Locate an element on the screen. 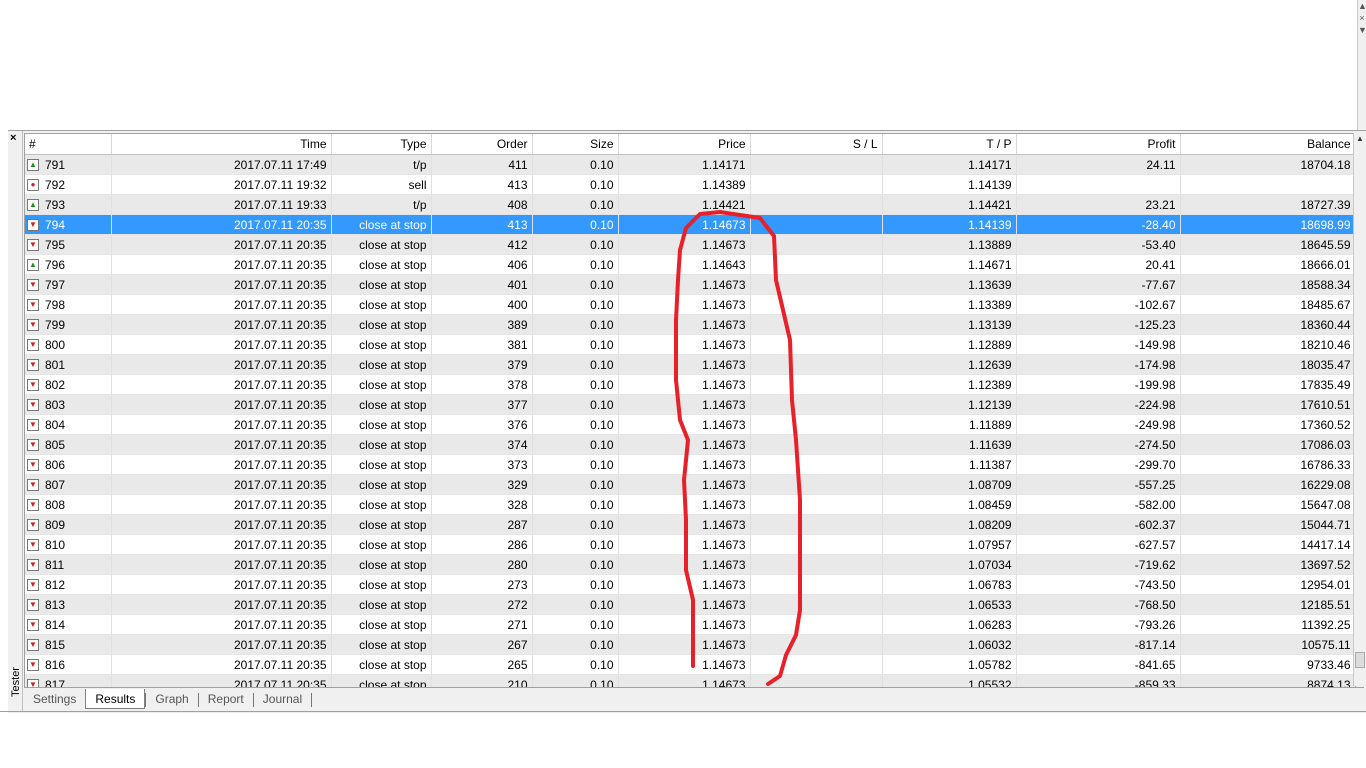 This screenshot has width=1366, height=768. column-header-sl: S / L is located at coordinates (816, 144).